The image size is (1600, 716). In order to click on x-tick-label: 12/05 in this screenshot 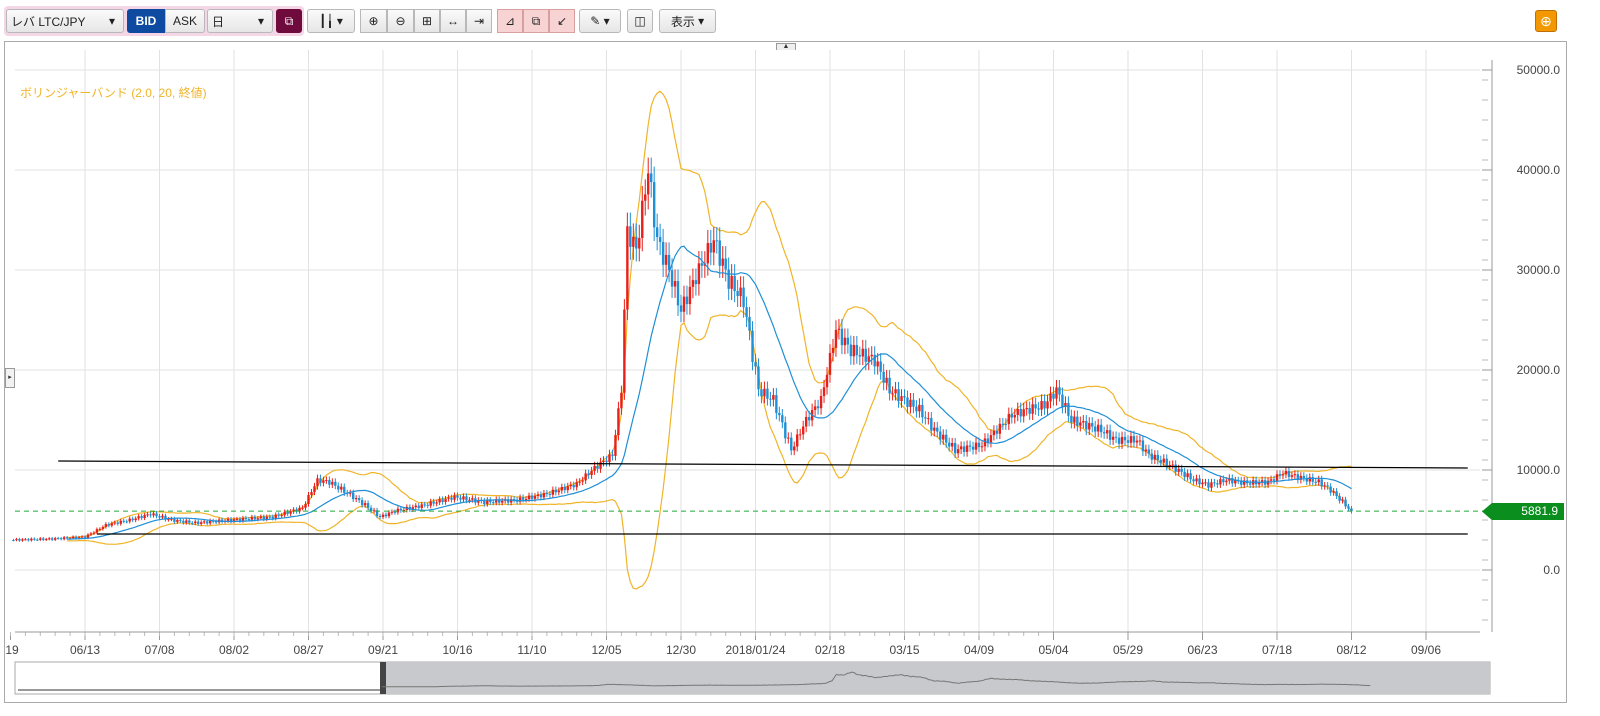, I will do `click(606, 650)`.